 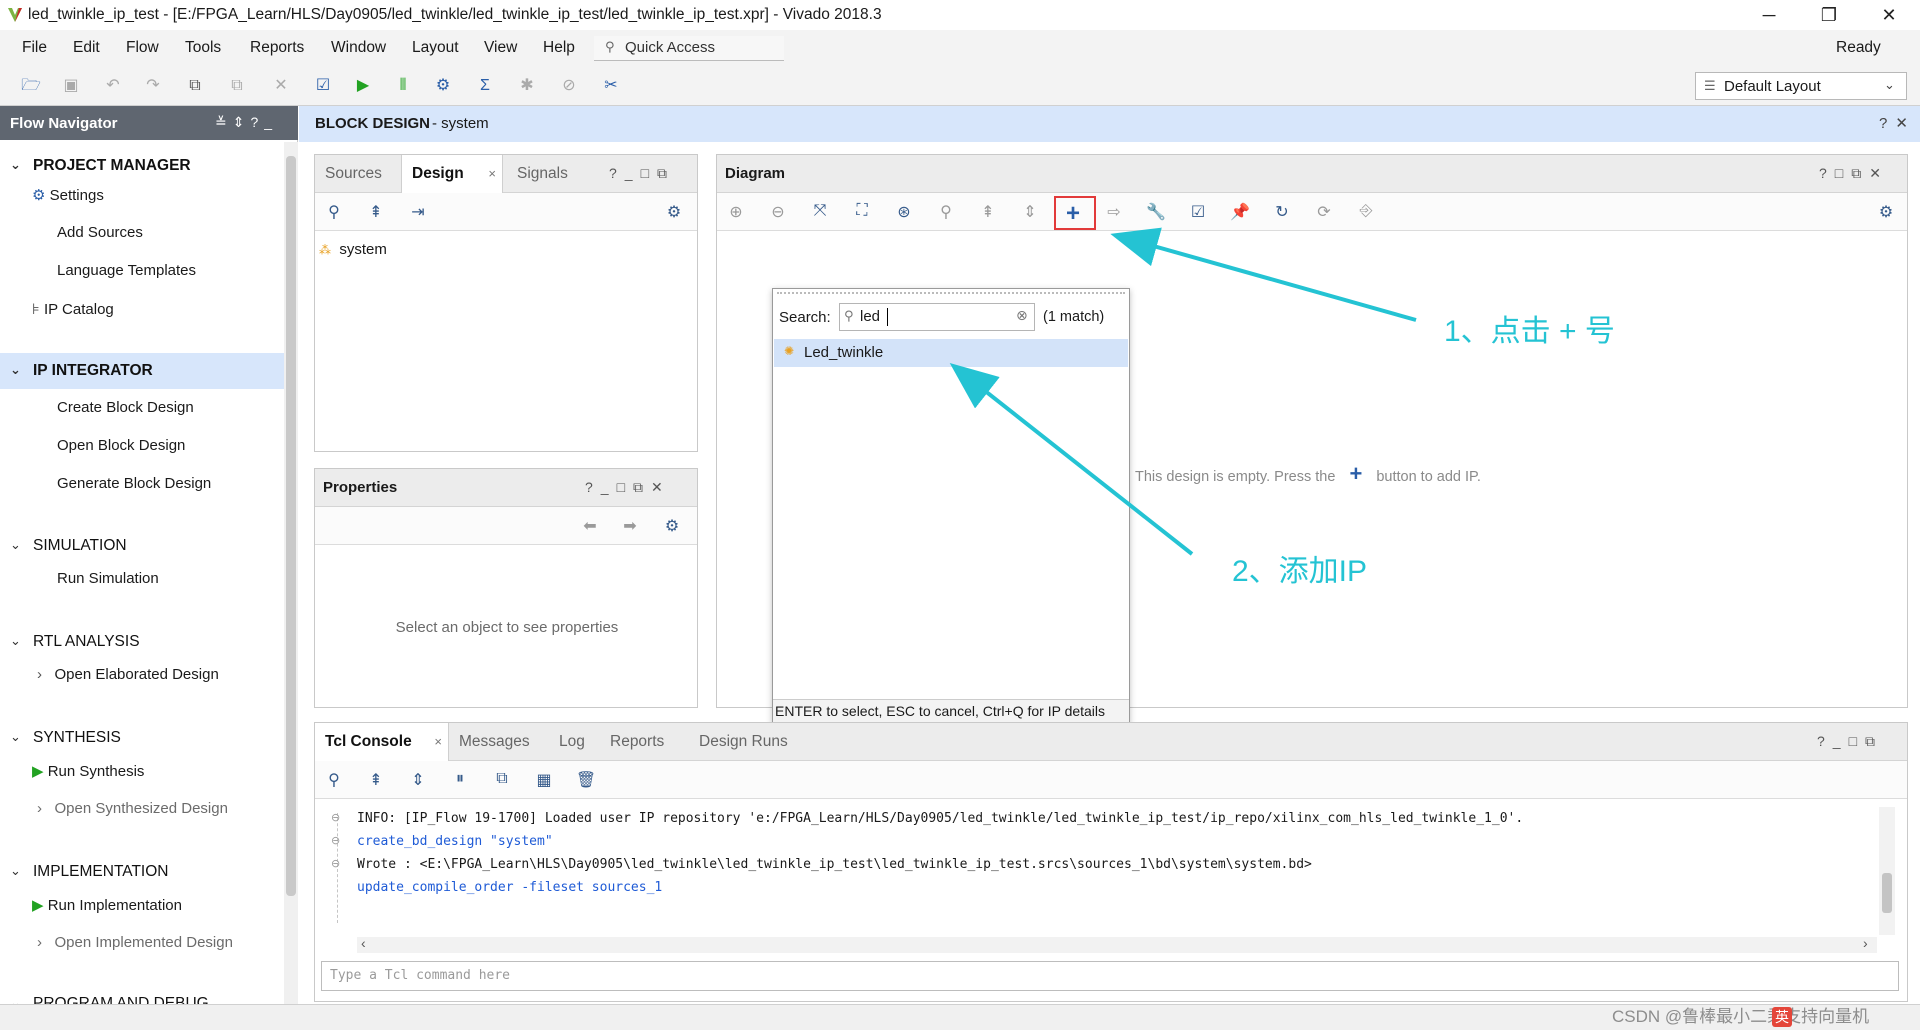 I want to click on annotation-arrows, so click(x=1183, y=391).